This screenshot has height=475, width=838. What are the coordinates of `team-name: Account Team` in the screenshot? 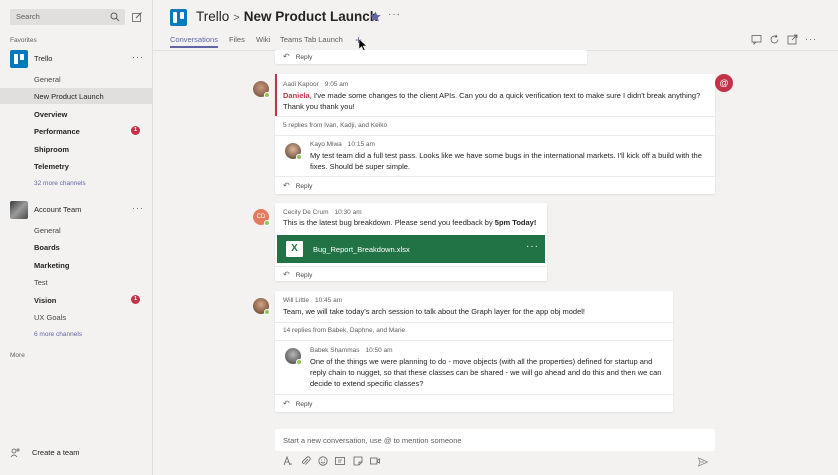 It's located at (58, 209).